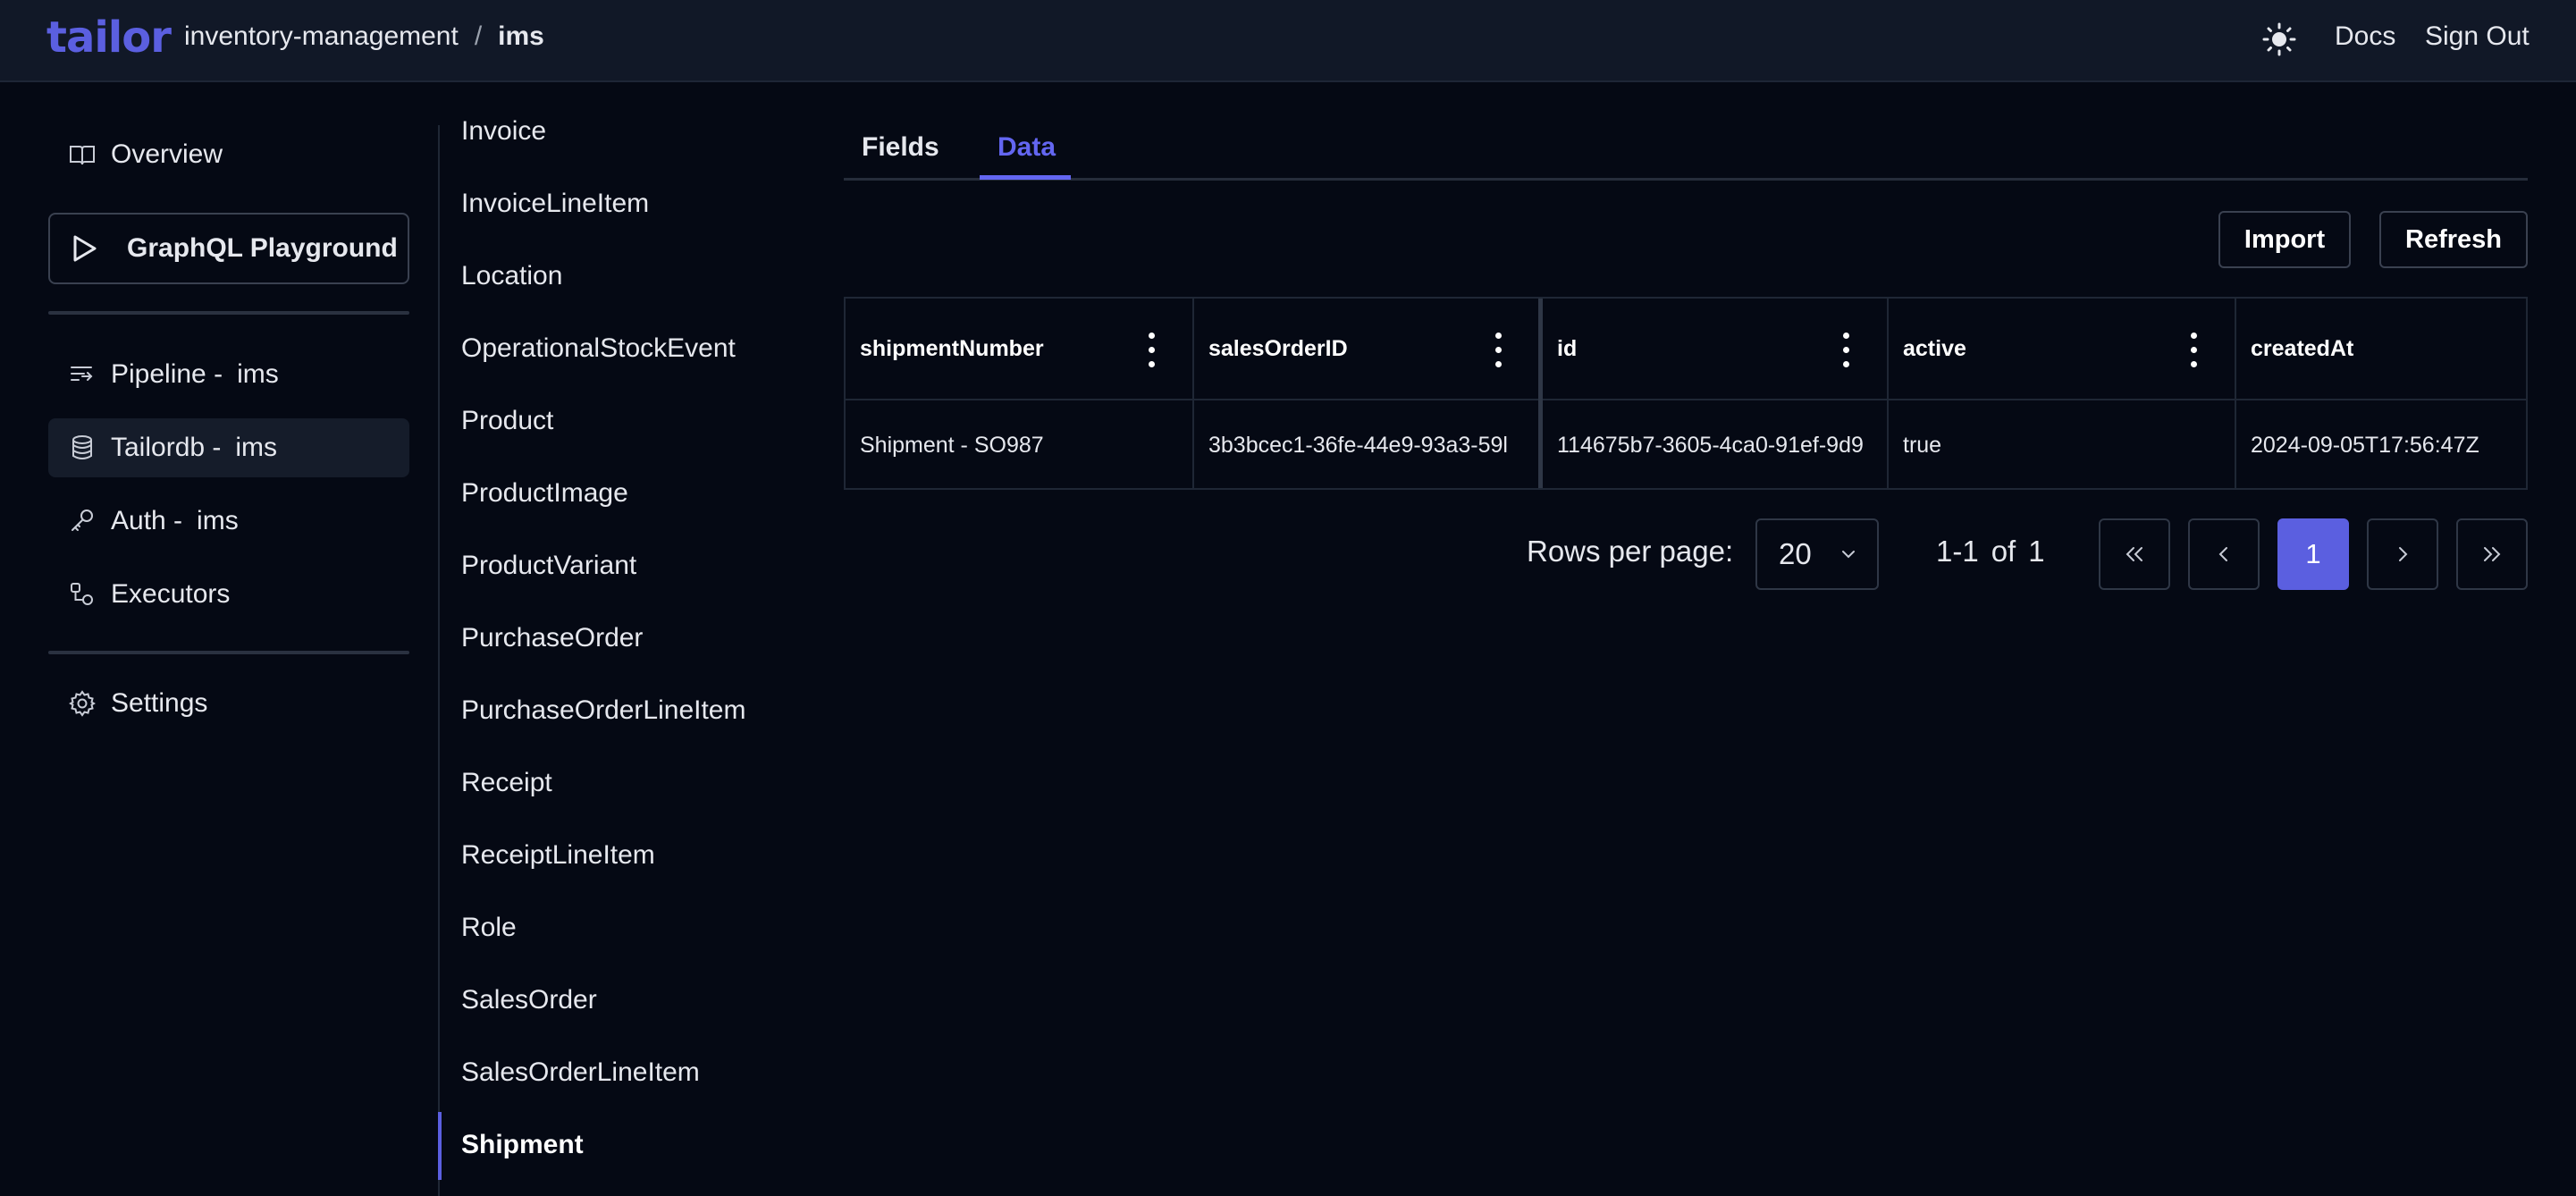  Describe the element at coordinates (160, 703) in the screenshot. I see `sidebar-item-label: Settings` at that location.